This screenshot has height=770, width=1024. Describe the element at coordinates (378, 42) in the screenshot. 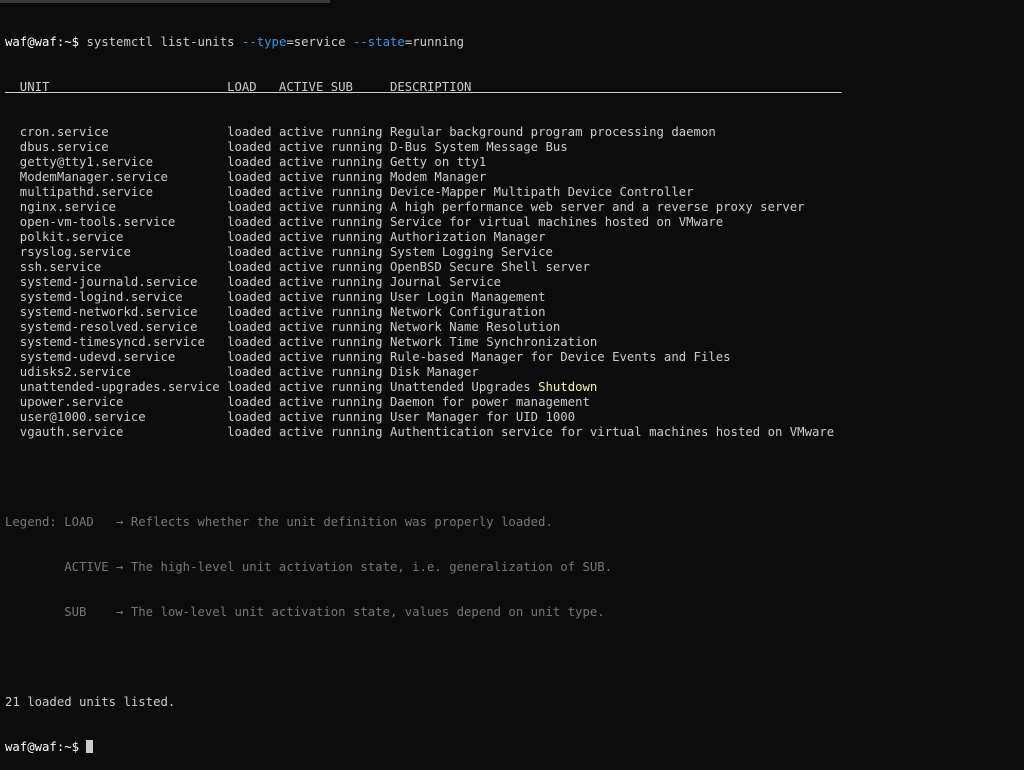

I see `state-flag: --state` at that location.